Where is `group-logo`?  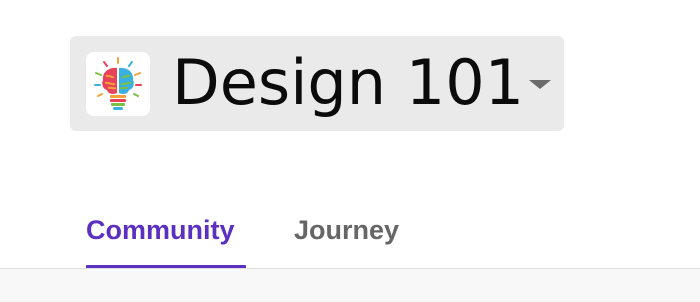 group-logo is located at coordinates (118, 84).